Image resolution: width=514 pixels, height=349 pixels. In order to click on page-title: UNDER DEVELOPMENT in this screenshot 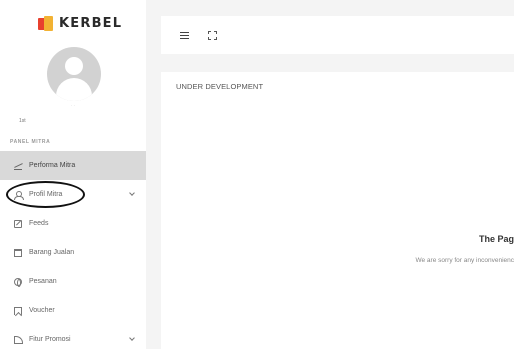, I will do `click(220, 86)`.